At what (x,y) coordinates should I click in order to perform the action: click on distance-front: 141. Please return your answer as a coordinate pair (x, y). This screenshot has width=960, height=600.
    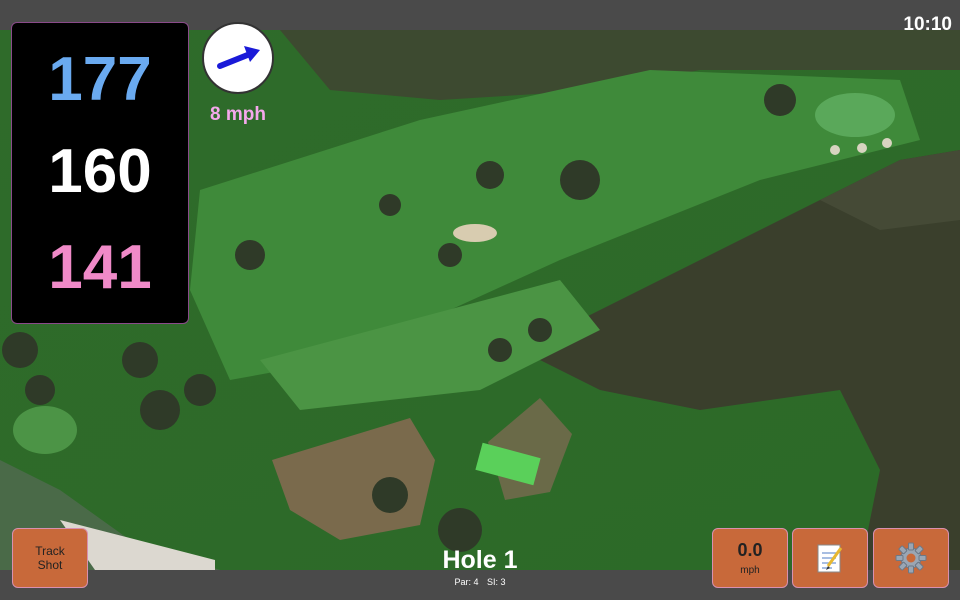
    Looking at the image, I should click on (100, 267).